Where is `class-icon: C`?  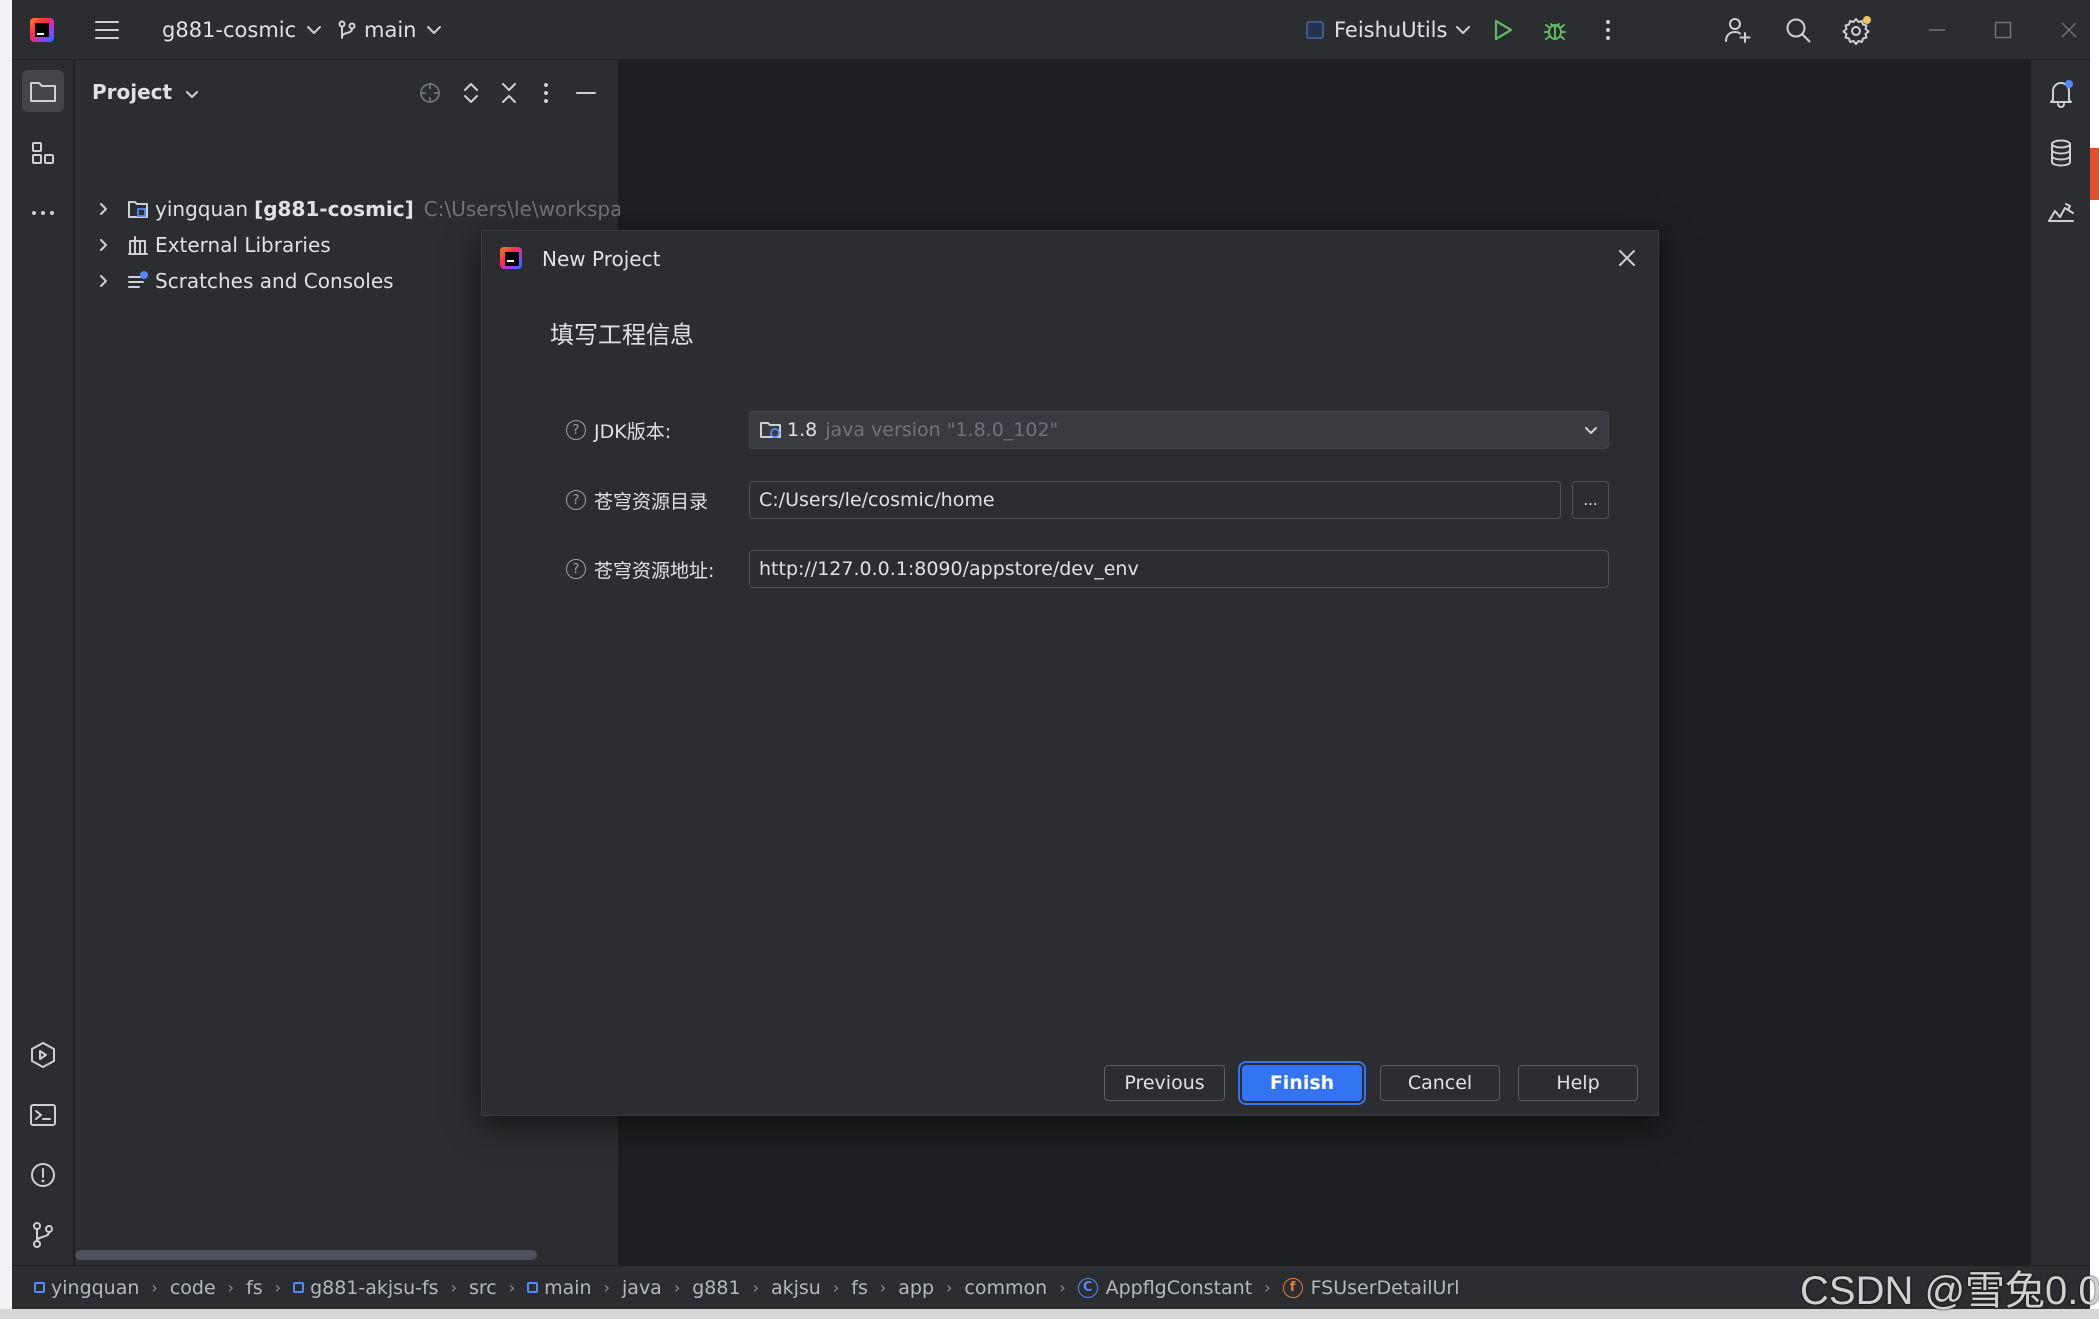
class-icon: C is located at coordinates (1087, 1287).